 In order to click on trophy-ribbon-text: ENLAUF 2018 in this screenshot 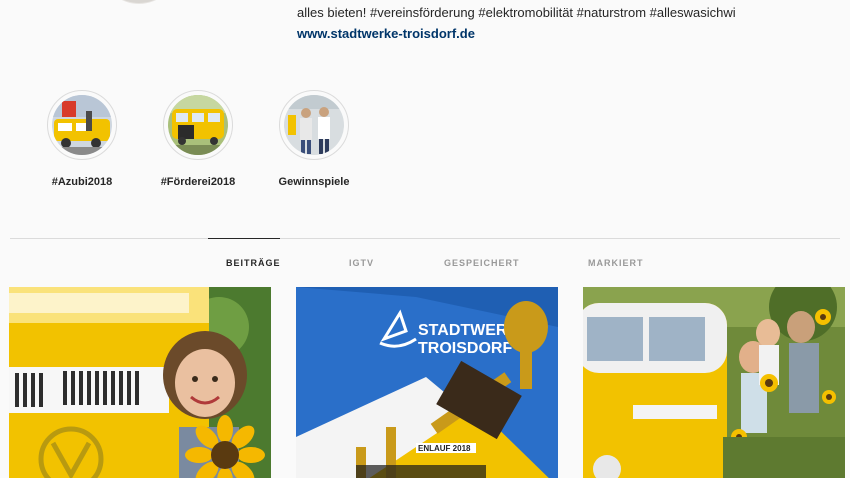, I will do `click(444, 448)`.